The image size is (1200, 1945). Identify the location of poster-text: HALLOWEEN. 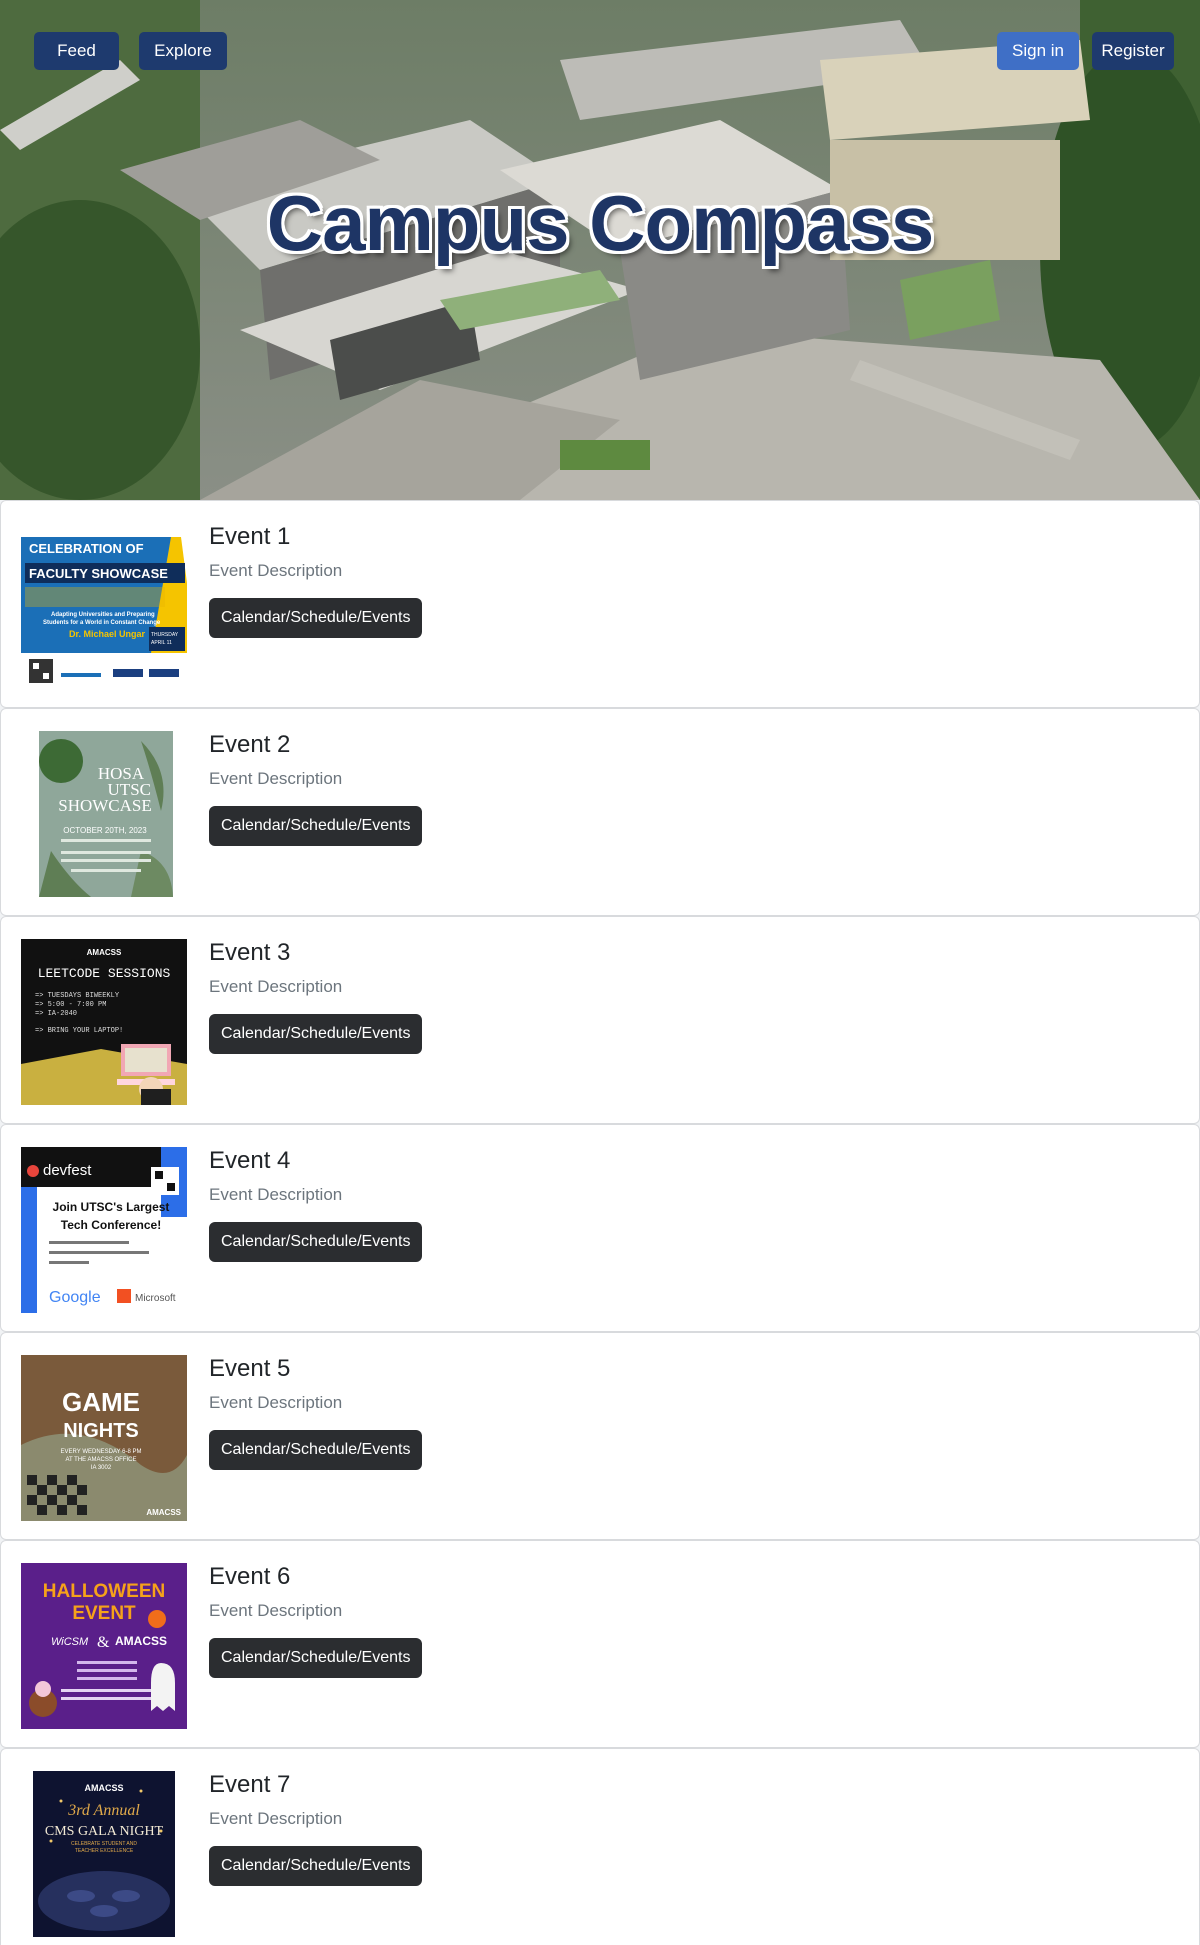
(104, 1591).